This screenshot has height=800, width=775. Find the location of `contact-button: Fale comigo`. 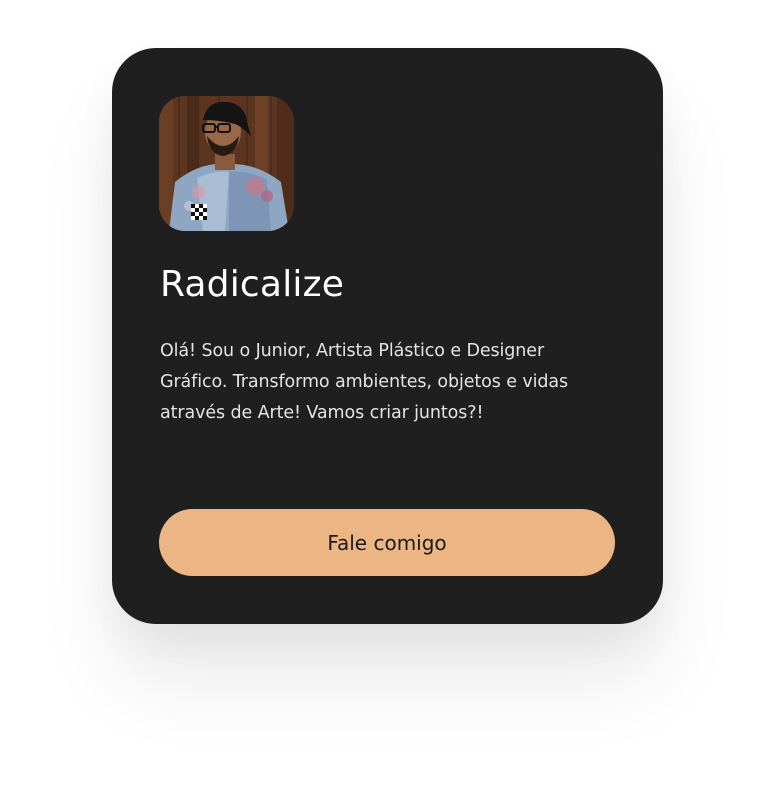

contact-button: Fale comigo is located at coordinates (387, 542).